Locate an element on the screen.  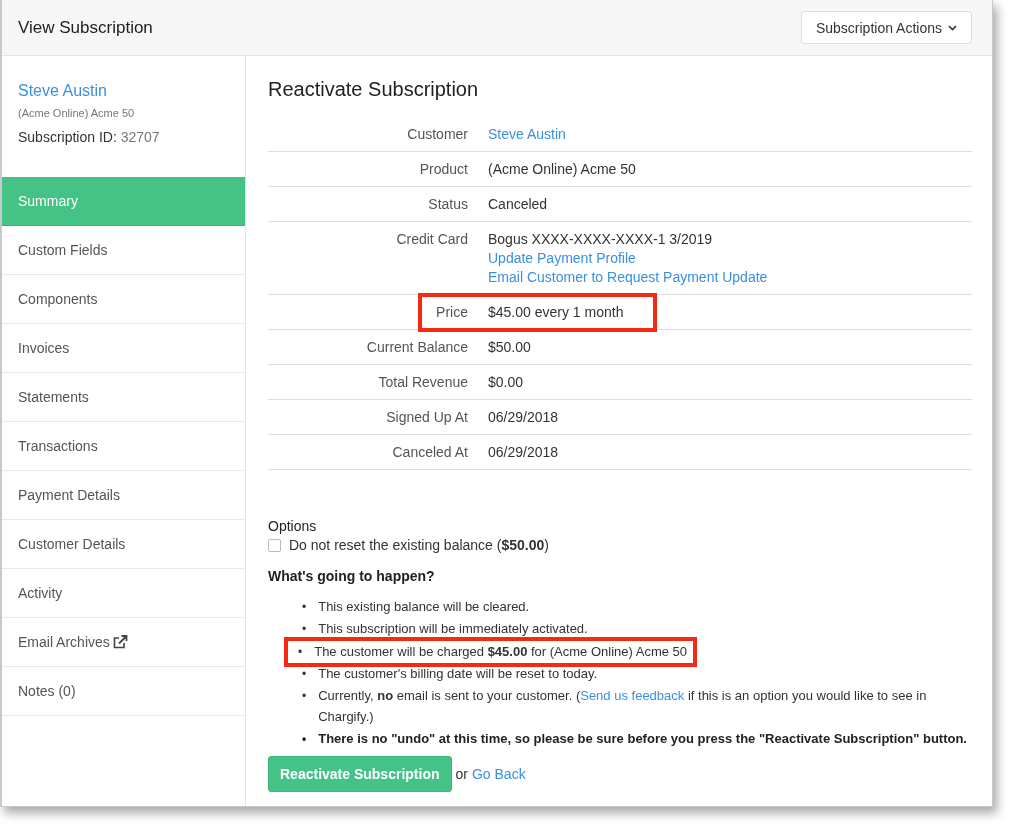
detail-label: Signed Up At is located at coordinates (427, 417).